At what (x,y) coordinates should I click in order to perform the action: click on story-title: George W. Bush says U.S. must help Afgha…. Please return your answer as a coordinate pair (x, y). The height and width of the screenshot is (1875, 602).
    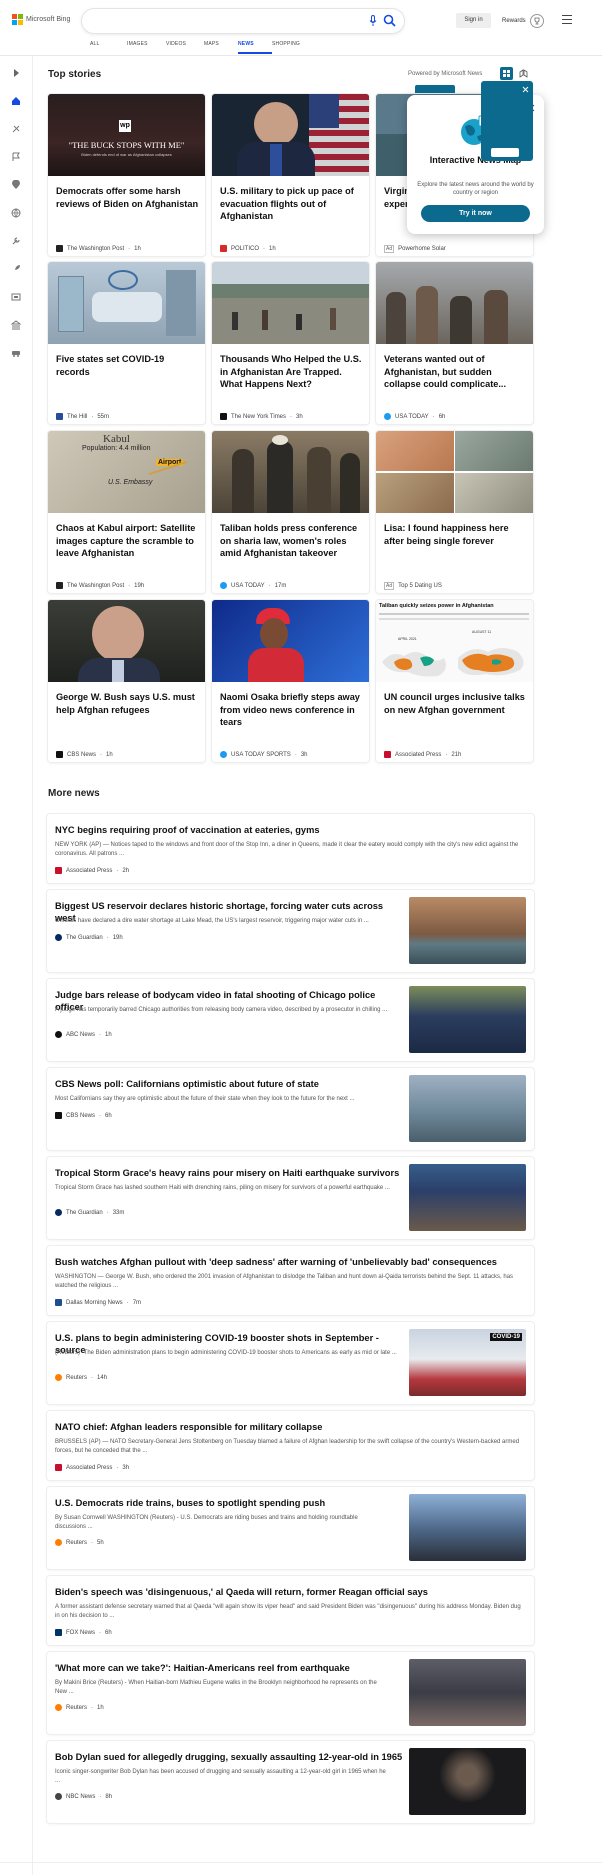
    Looking at the image, I should click on (127, 703).